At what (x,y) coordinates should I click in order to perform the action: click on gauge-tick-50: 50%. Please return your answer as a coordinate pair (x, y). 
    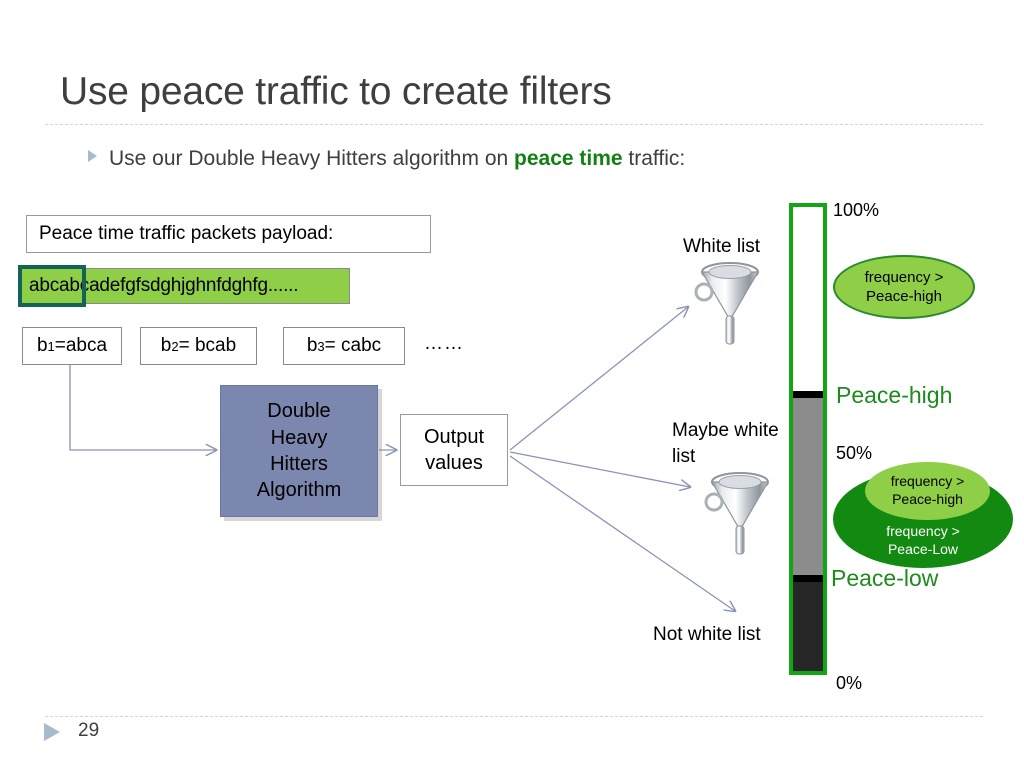
    Looking at the image, I should click on (854, 453).